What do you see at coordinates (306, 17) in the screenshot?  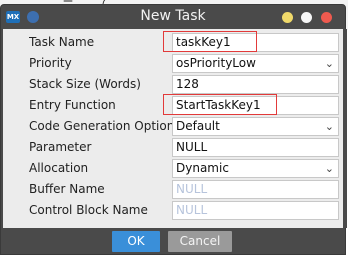 I see `maximize-button` at bounding box center [306, 17].